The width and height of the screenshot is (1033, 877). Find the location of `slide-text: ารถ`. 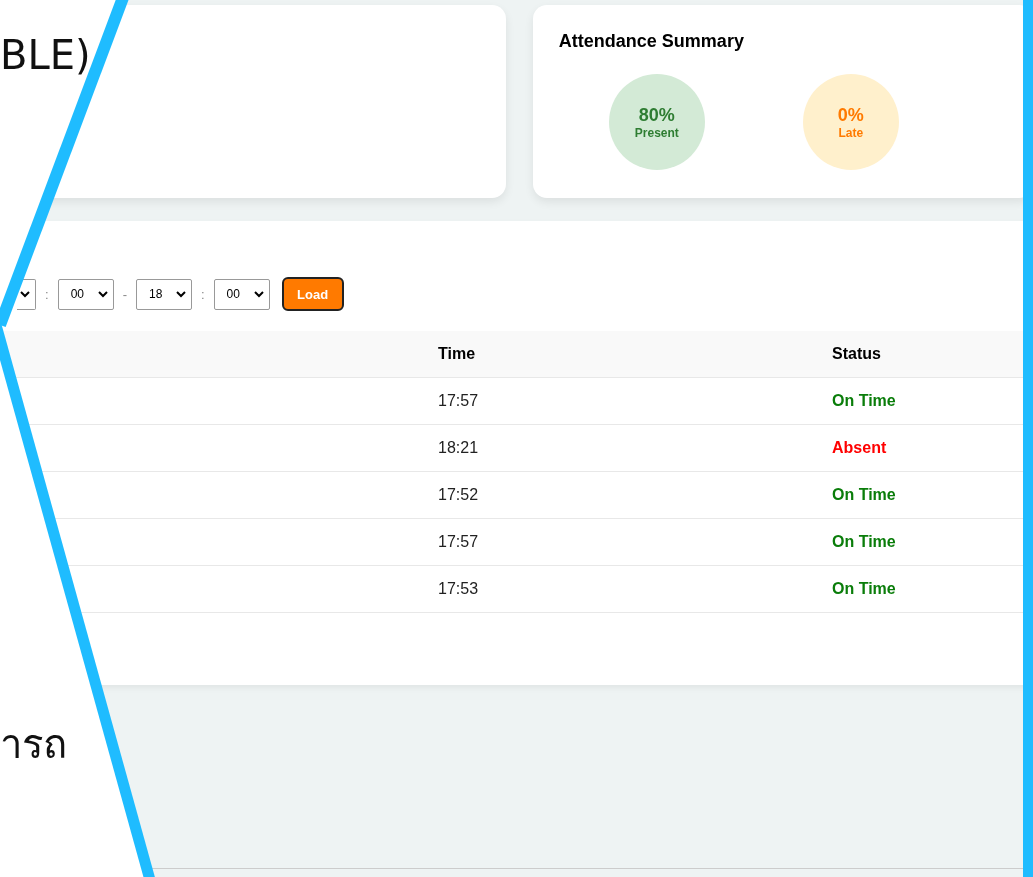

slide-text: ารถ is located at coordinates (33, 744).